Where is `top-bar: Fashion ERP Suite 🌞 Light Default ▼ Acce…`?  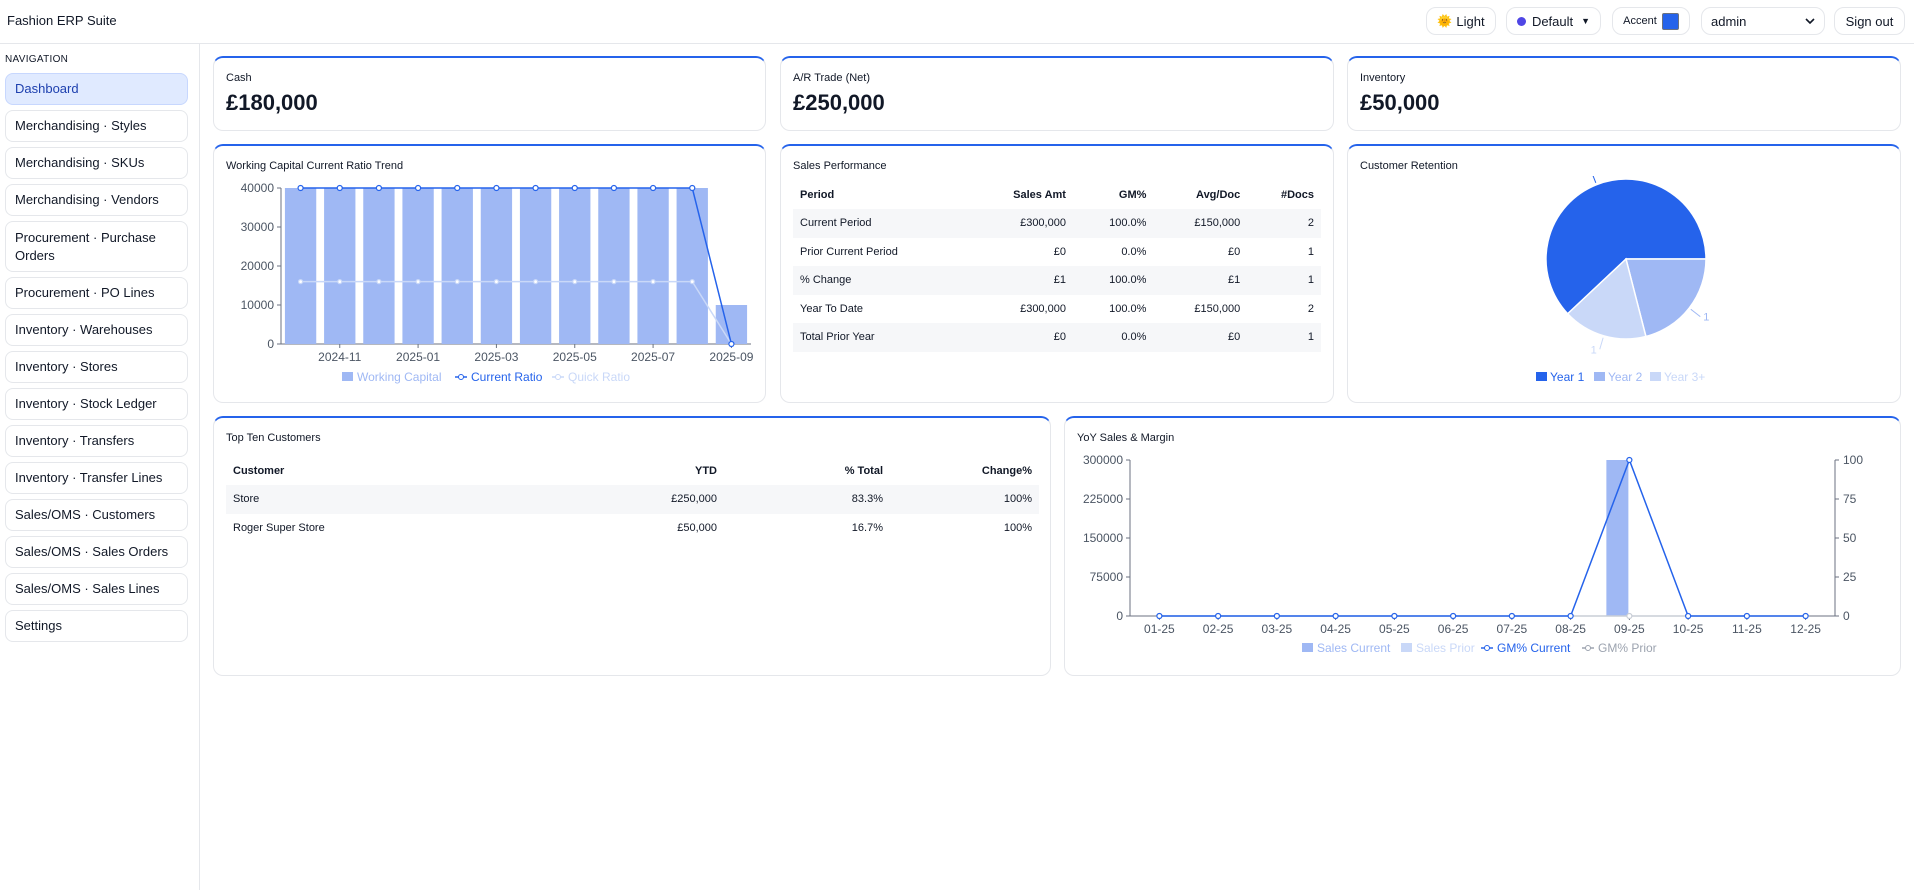 top-bar: Fashion ERP Suite 🌞 Light Default ▼ Acce… is located at coordinates (957, 22).